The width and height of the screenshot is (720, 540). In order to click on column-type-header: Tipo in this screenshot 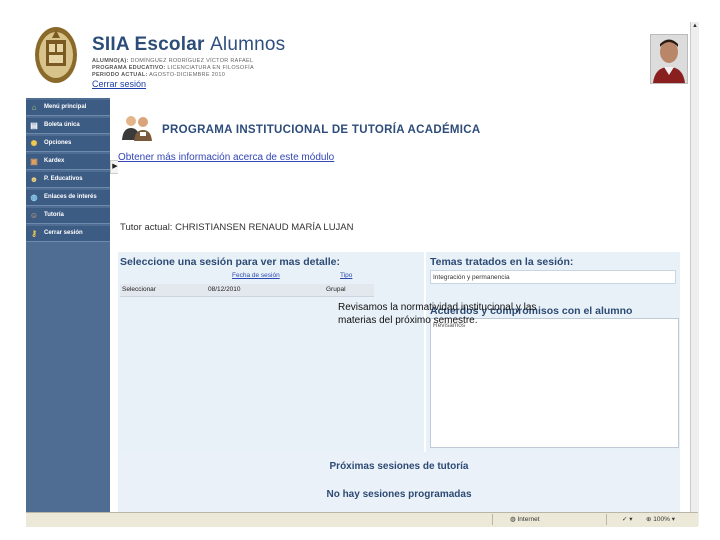, I will do `click(346, 275)`.